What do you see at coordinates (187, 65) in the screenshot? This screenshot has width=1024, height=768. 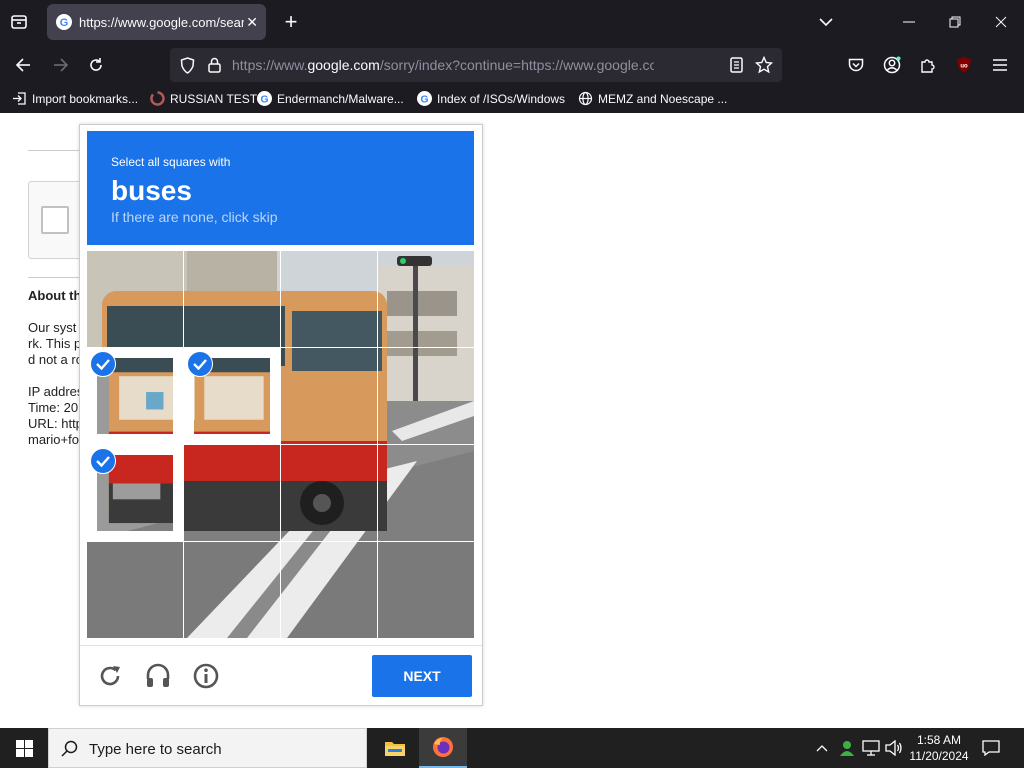 I see `tracking-shield-icon` at bounding box center [187, 65].